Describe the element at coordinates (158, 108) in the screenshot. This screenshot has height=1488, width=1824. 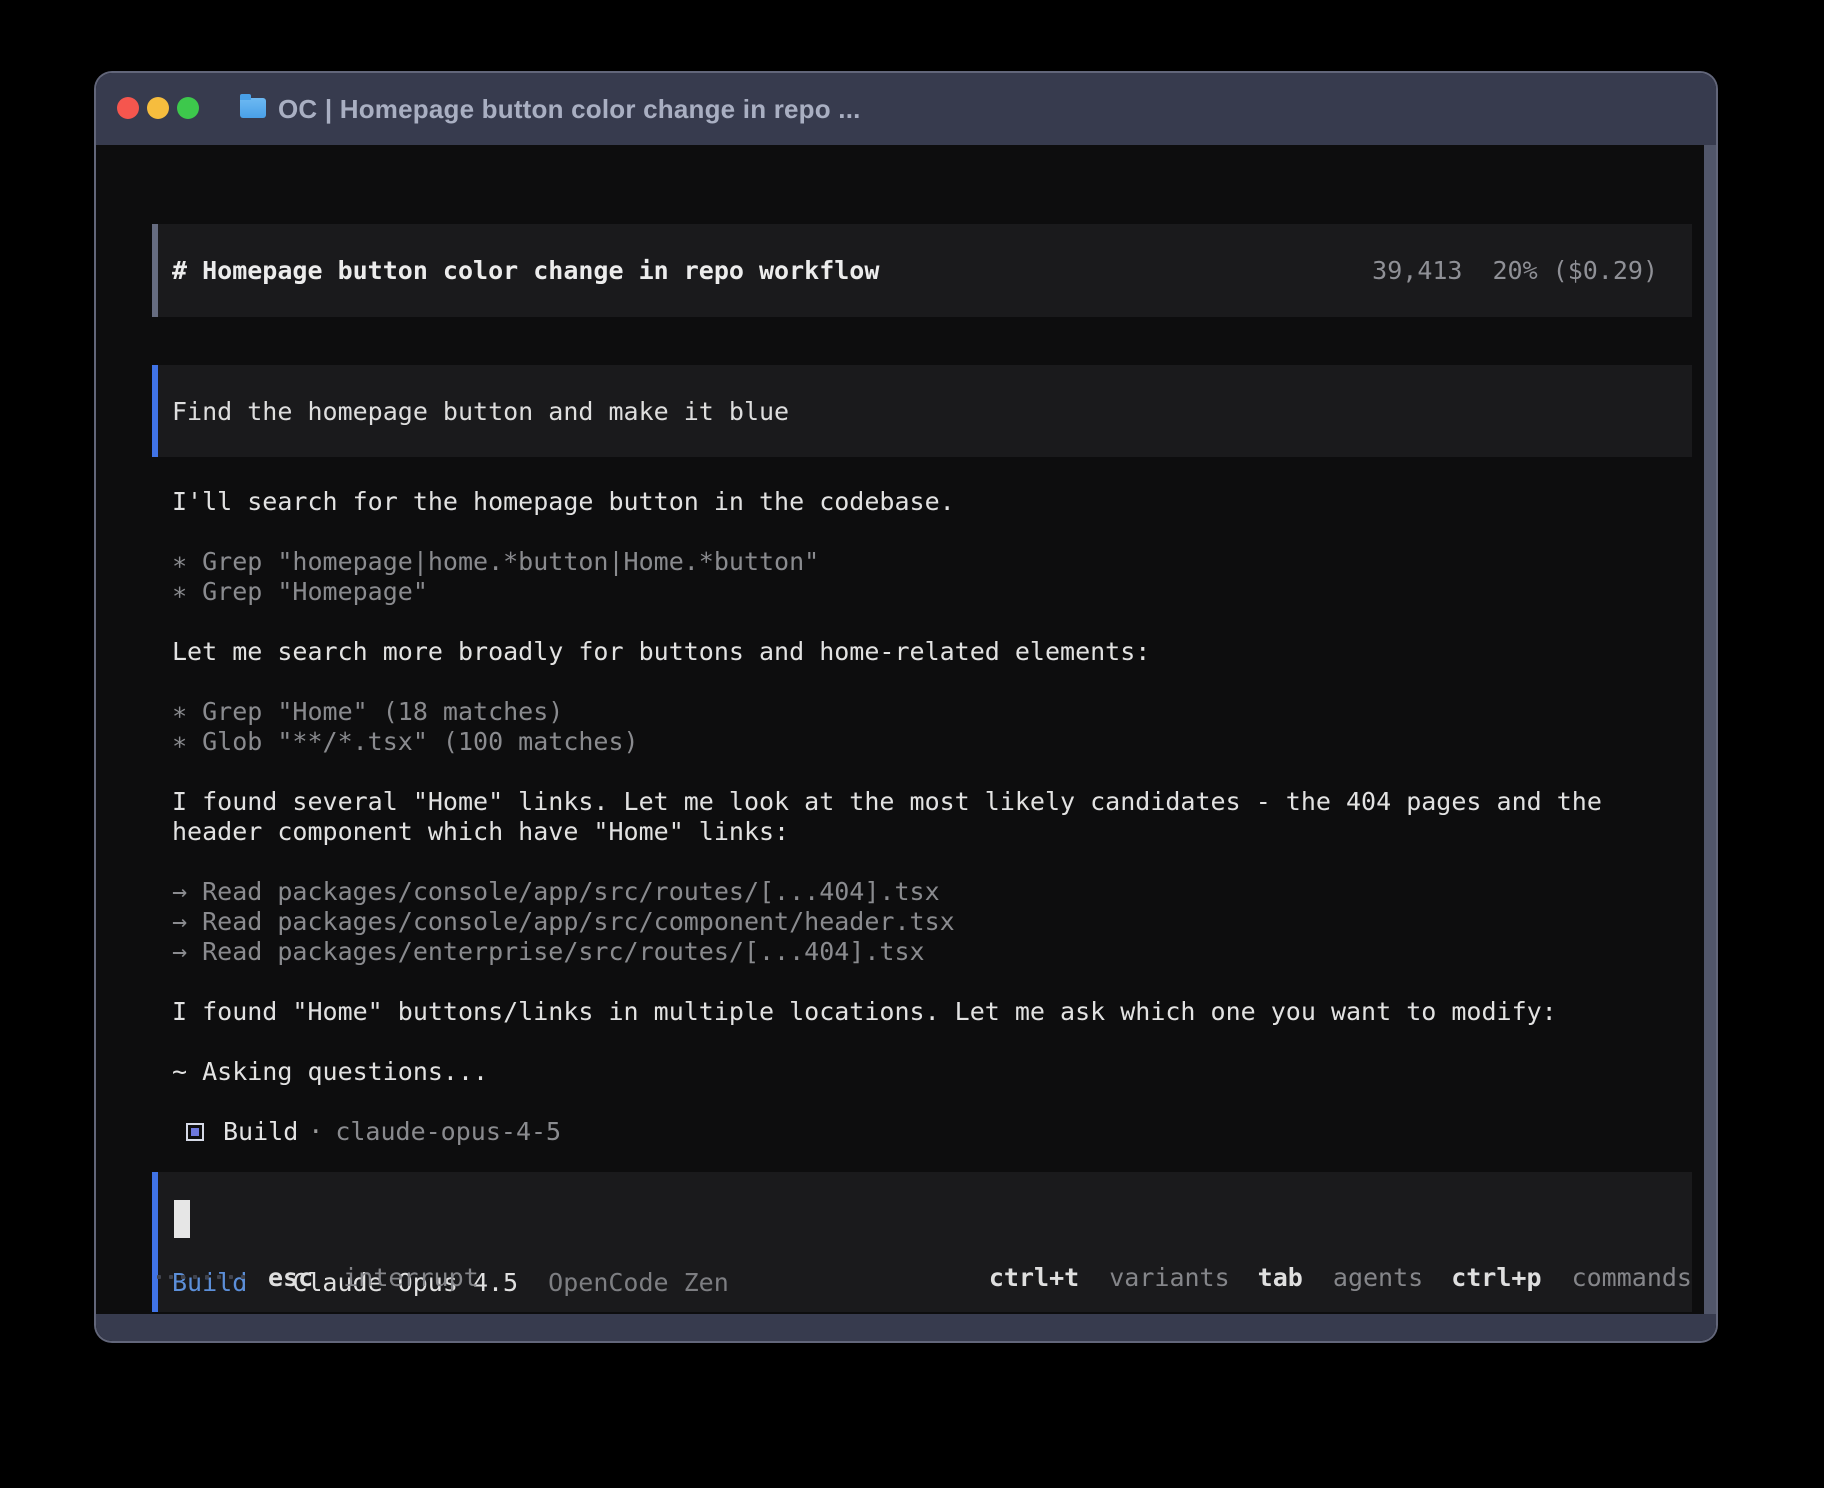
I see `minimize-button` at that location.